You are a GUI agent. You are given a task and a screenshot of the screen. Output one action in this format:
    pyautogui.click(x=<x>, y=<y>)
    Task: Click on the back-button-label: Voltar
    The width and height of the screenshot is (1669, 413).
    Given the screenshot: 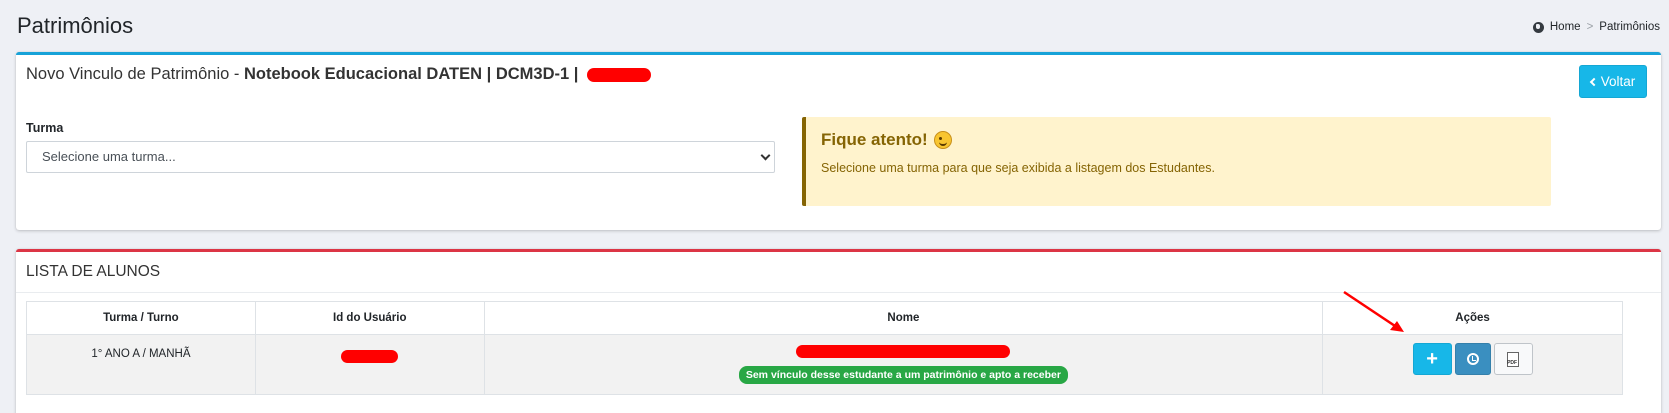 What is the action you would take?
    pyautogui.click(x=1618, y=81)
    